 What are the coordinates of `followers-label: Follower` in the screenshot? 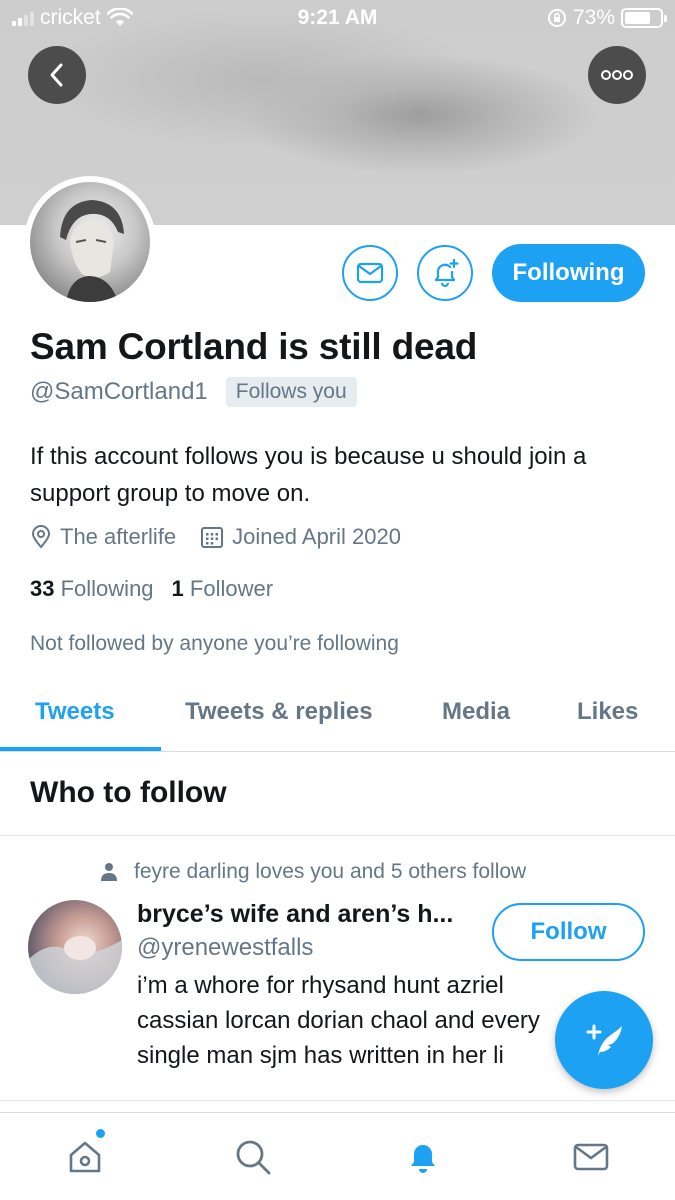 It's located at (231, 588).